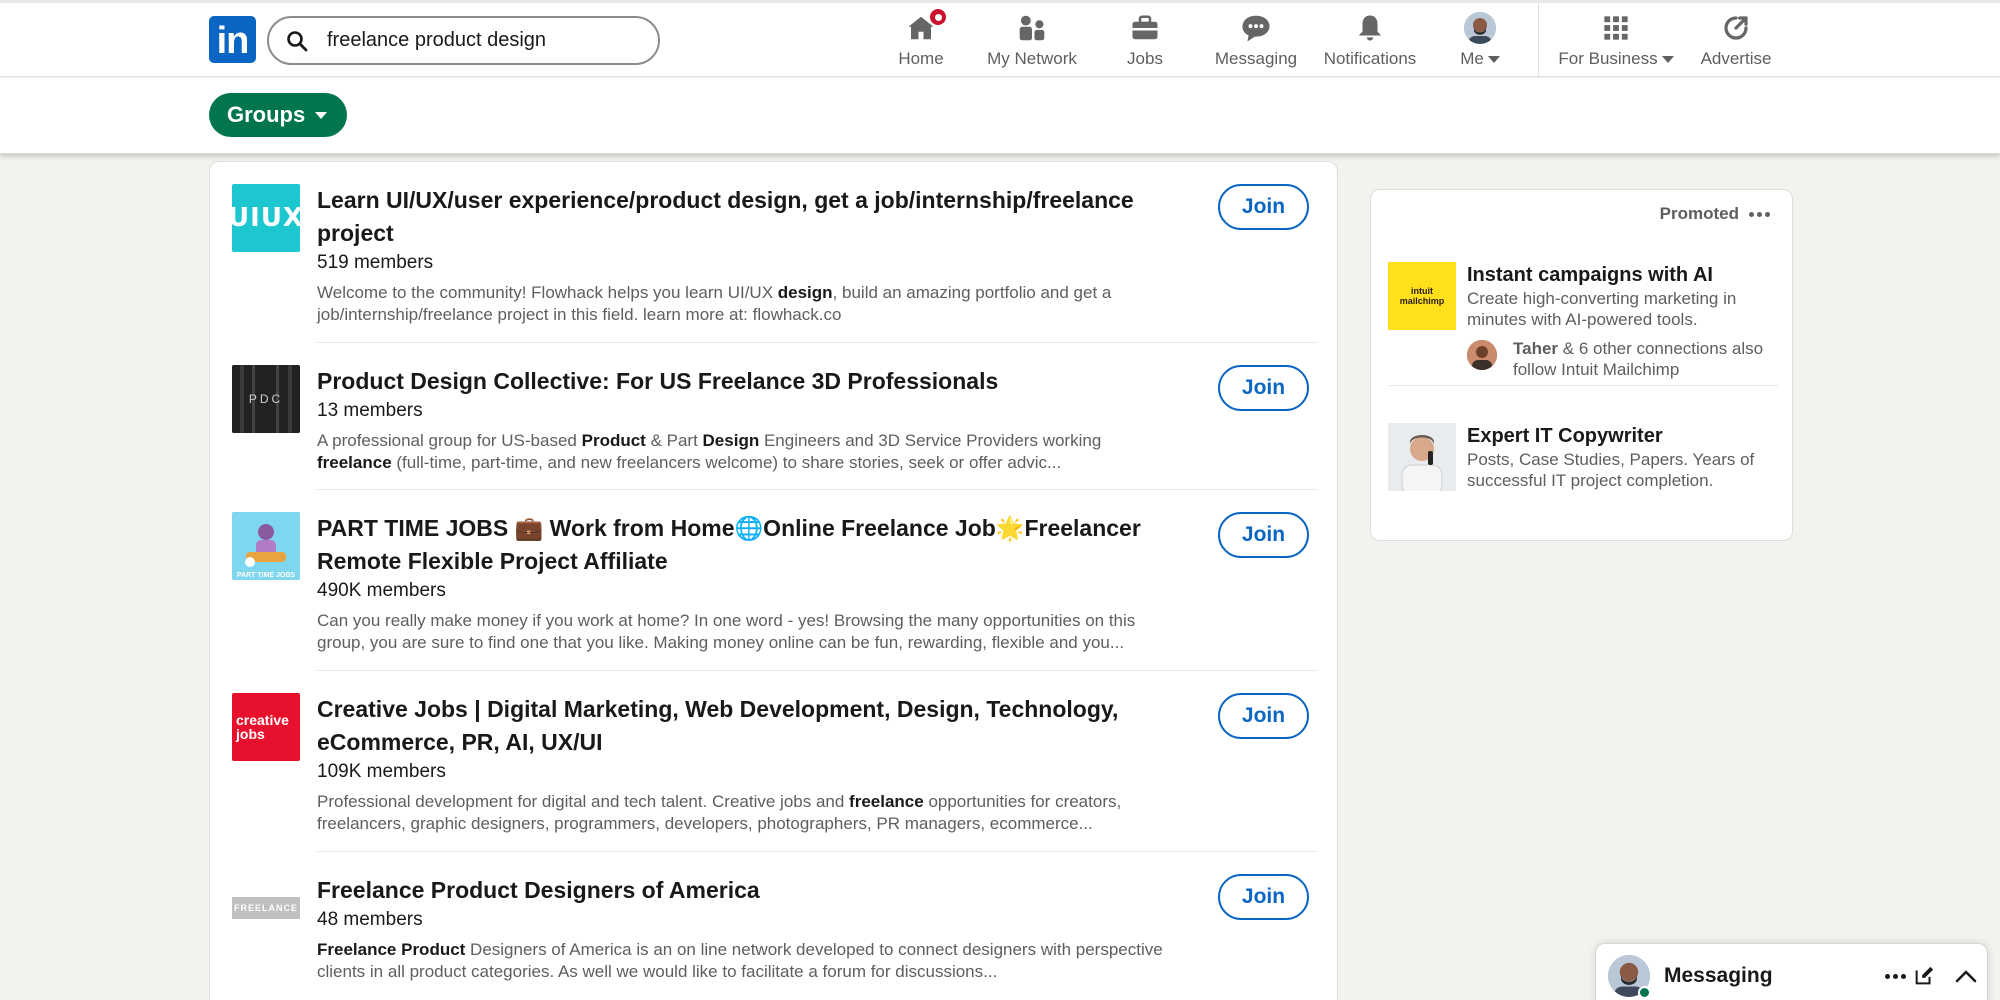  What do you see at coordinates (1616, 28) in the screenshot?
I see `grid-icon` at bounding box center [1616, 28].